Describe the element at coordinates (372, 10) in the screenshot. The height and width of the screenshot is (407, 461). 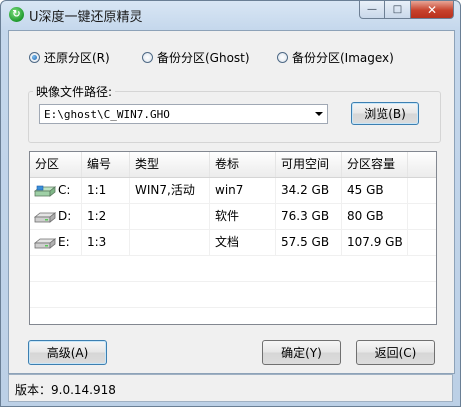
I see `minimize-button: —` at that location.